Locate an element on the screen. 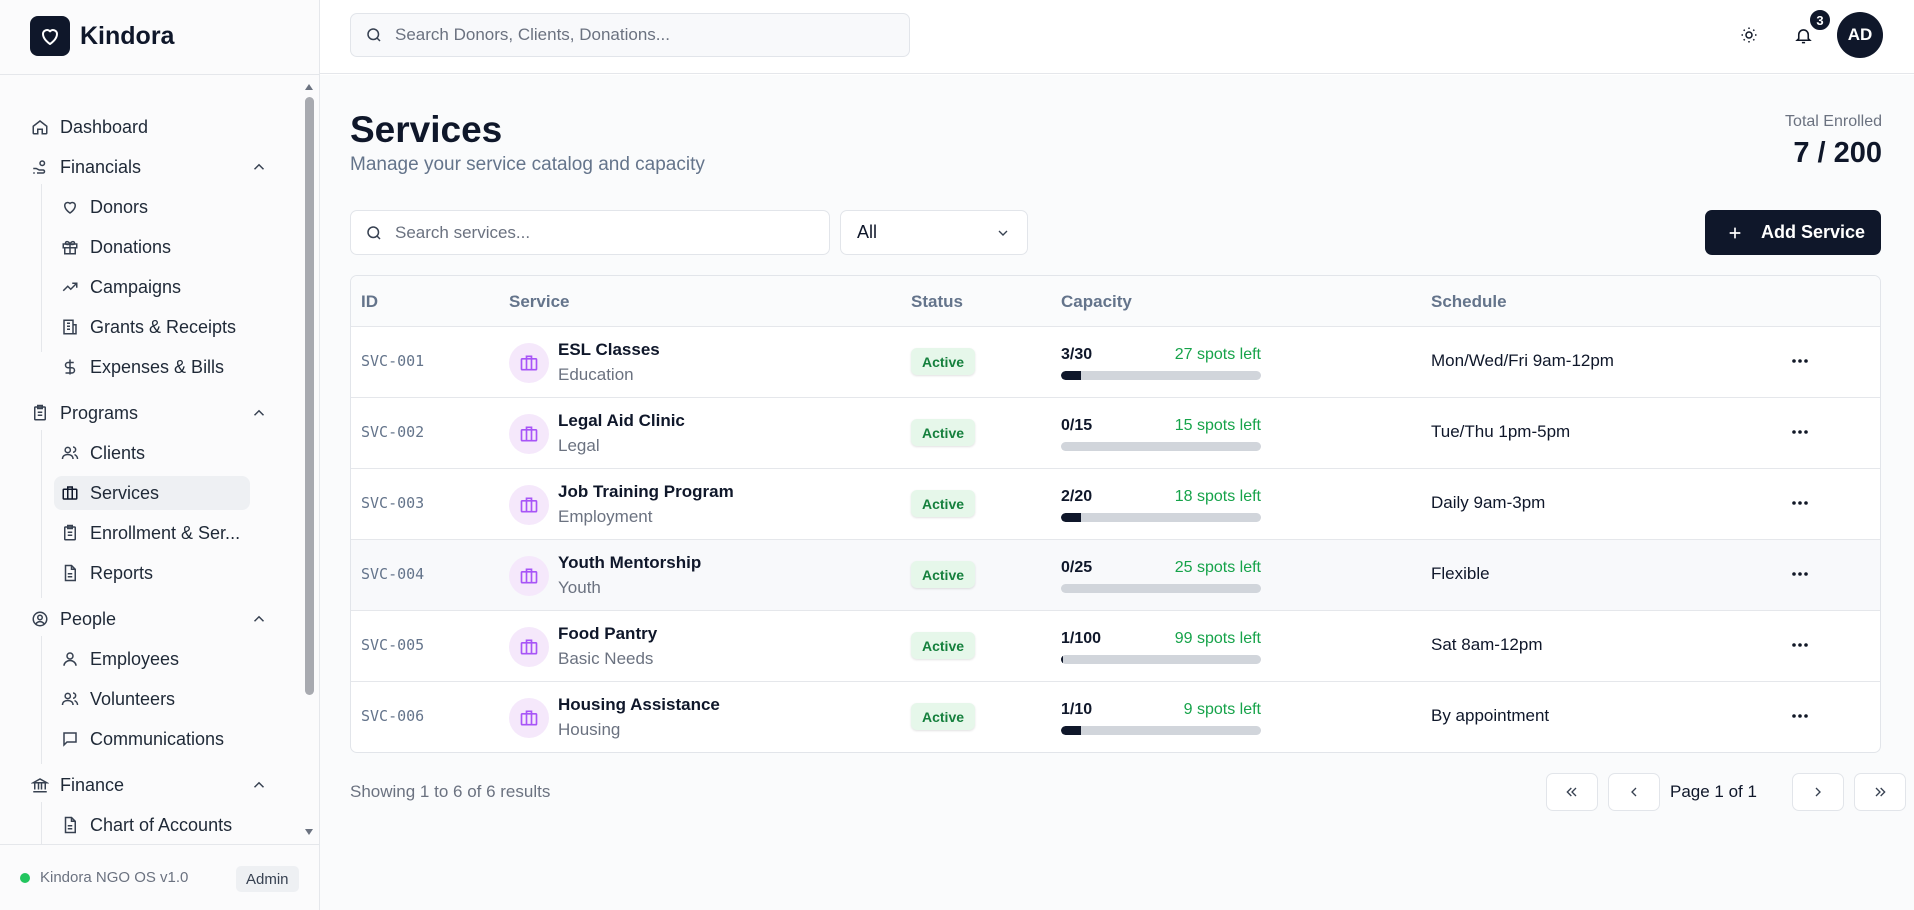 Image resolution: width=1914 pixels, height=910 pixels. chevron-down-icon is located at coordinates (1003, 233).